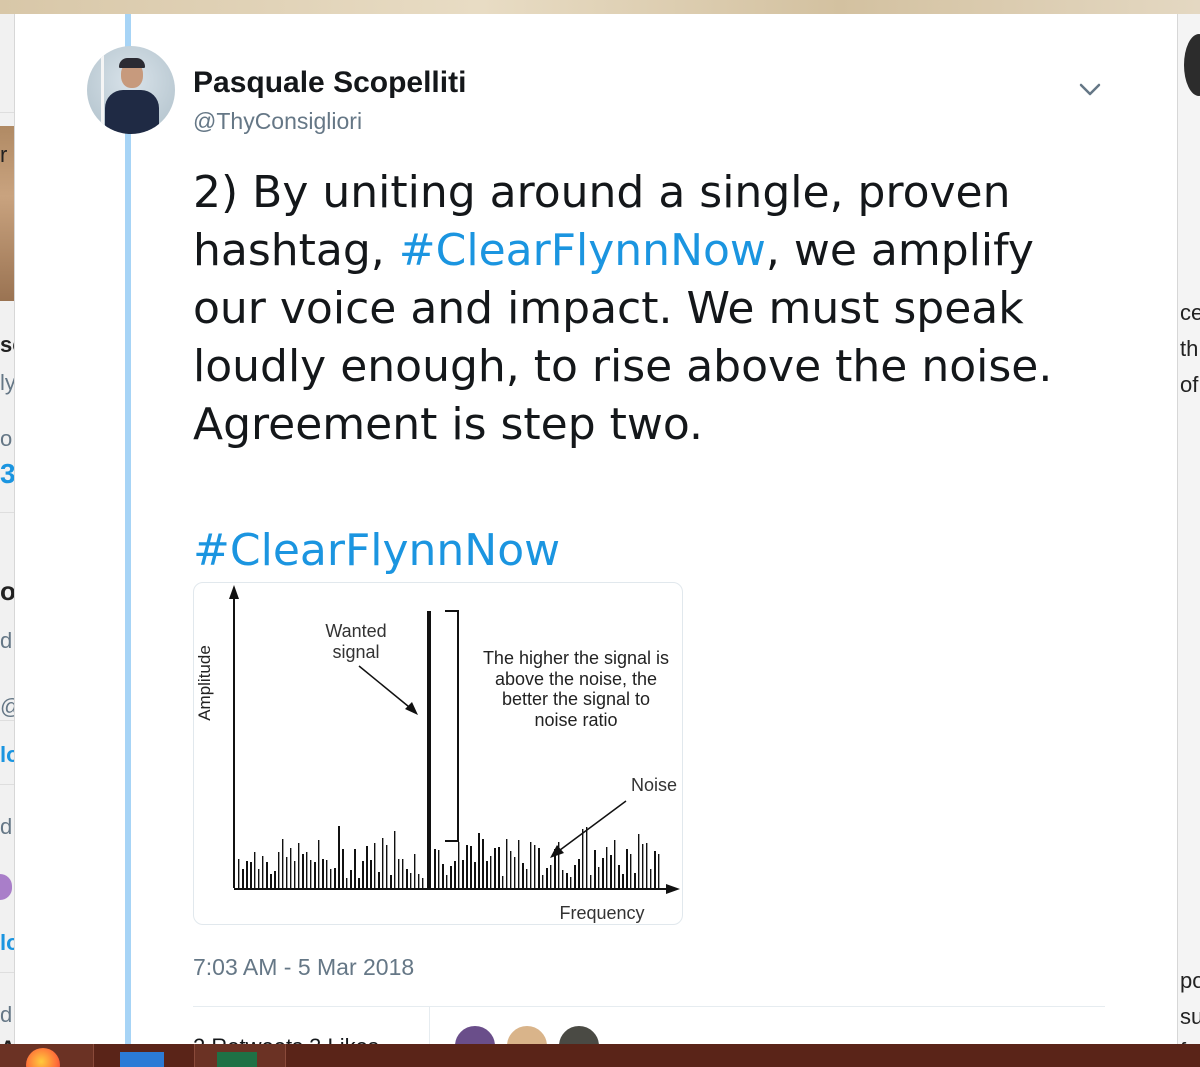 This screenshot has height=1067, width=1200. What do you see at coordinates (600, 7) in the screenshot?
I see `browser-background-strip` at bounding box center [600, 7].